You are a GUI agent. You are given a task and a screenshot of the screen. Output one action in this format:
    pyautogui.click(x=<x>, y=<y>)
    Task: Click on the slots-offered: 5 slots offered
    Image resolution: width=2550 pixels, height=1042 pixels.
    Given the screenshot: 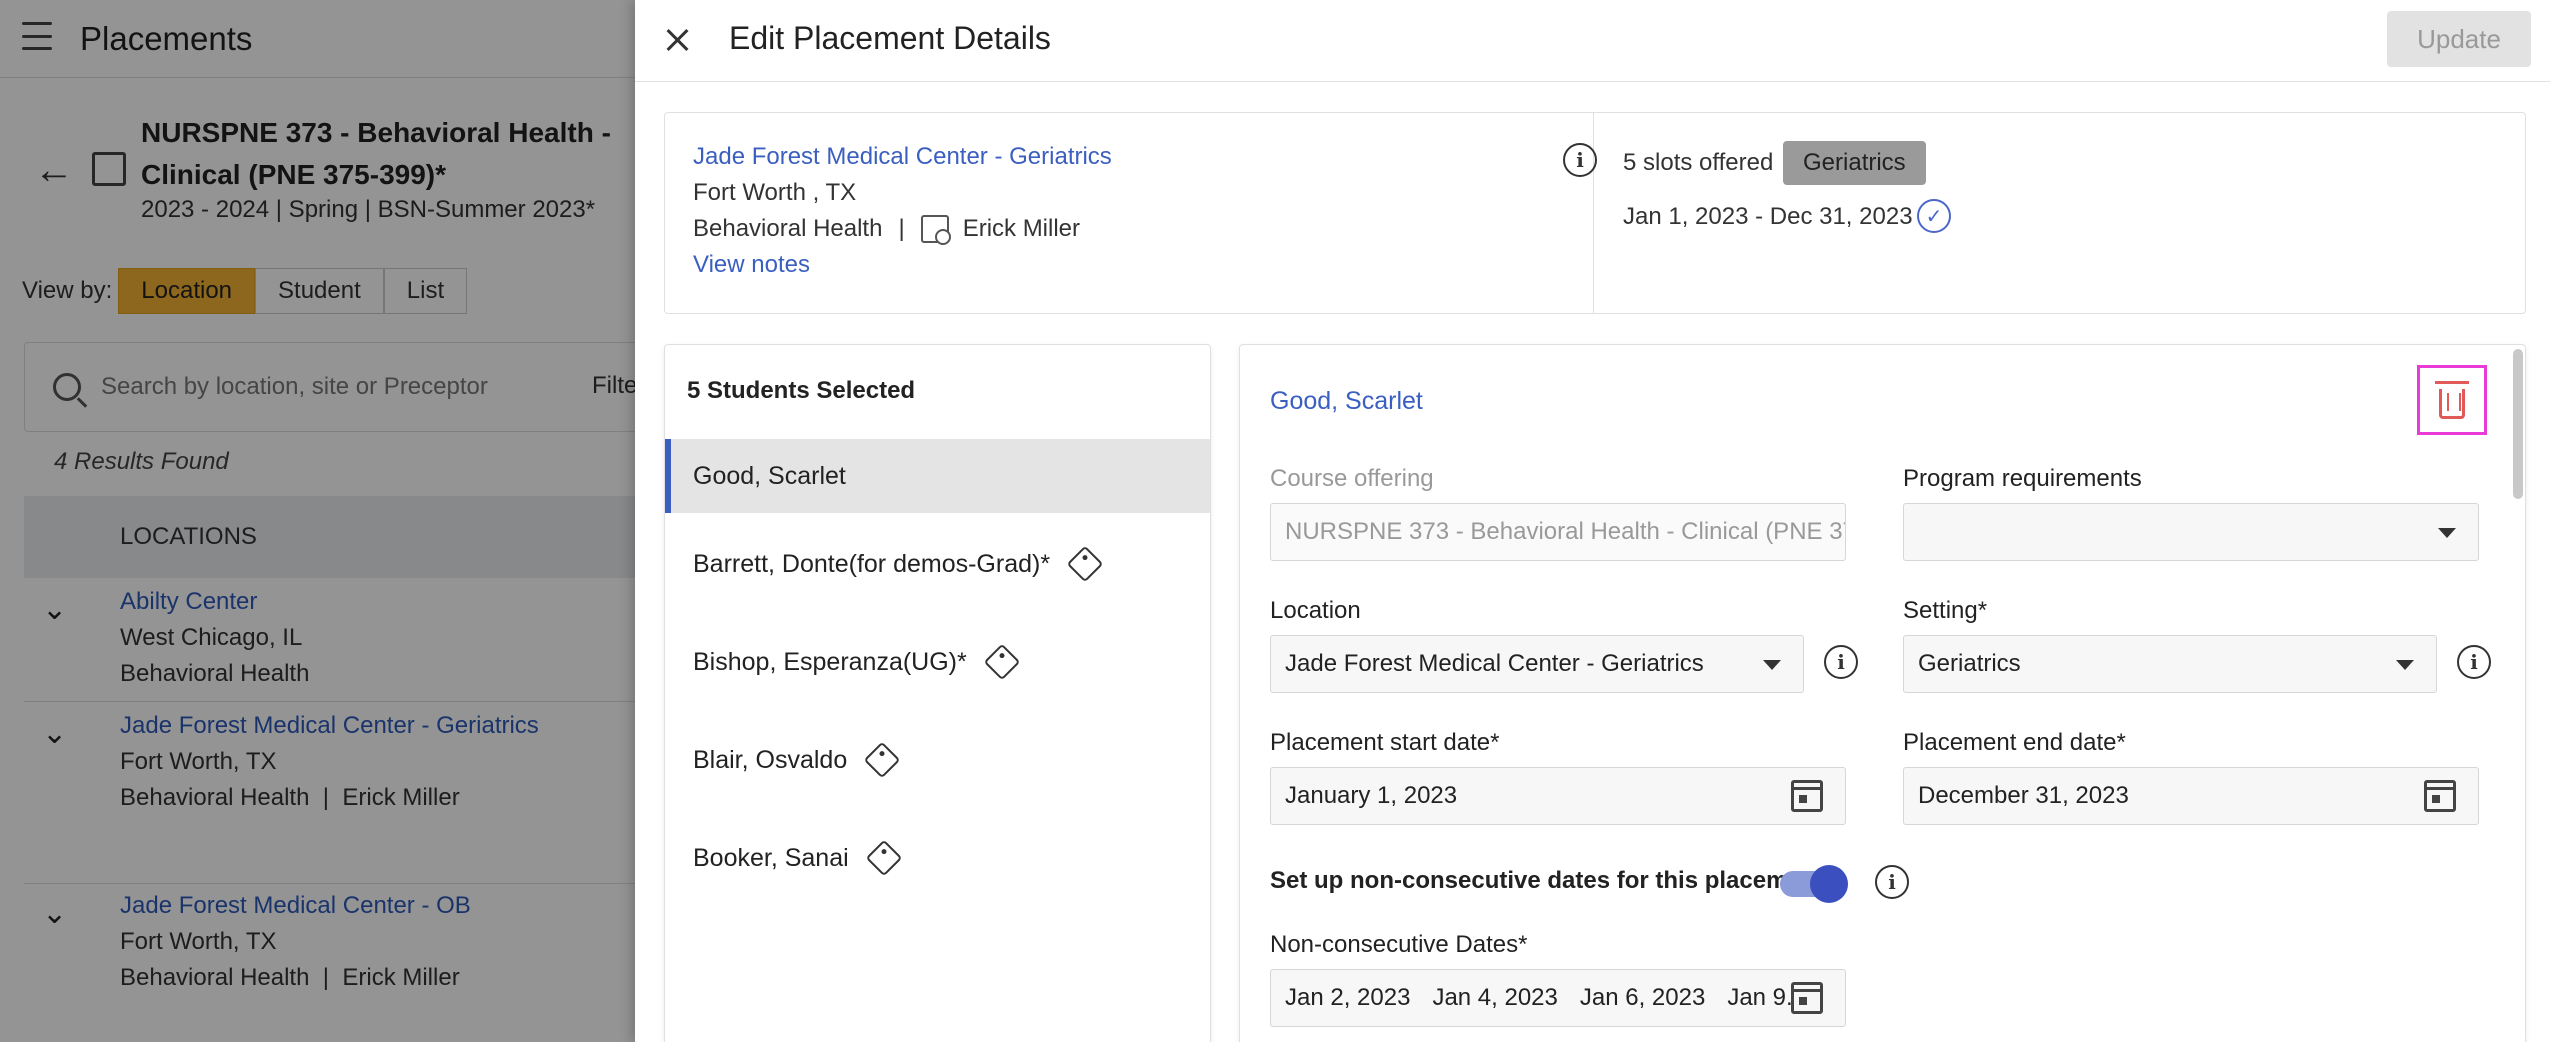 What is the action you would take?
    pyautogui.click(x=1698, y=162)
    